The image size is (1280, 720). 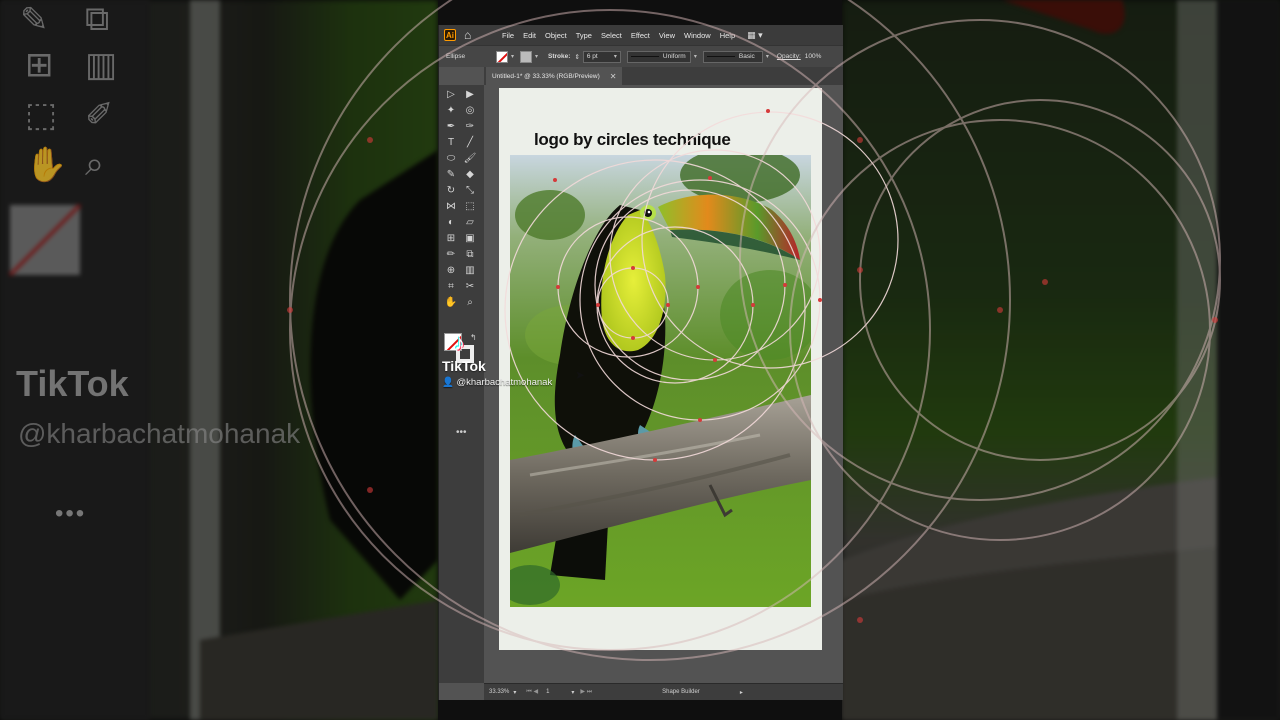 What do you see at coordinates (459, 342) in the screenshot?
I see `tiktok-logo-icon: ♪` at bounding box center [459, 342].